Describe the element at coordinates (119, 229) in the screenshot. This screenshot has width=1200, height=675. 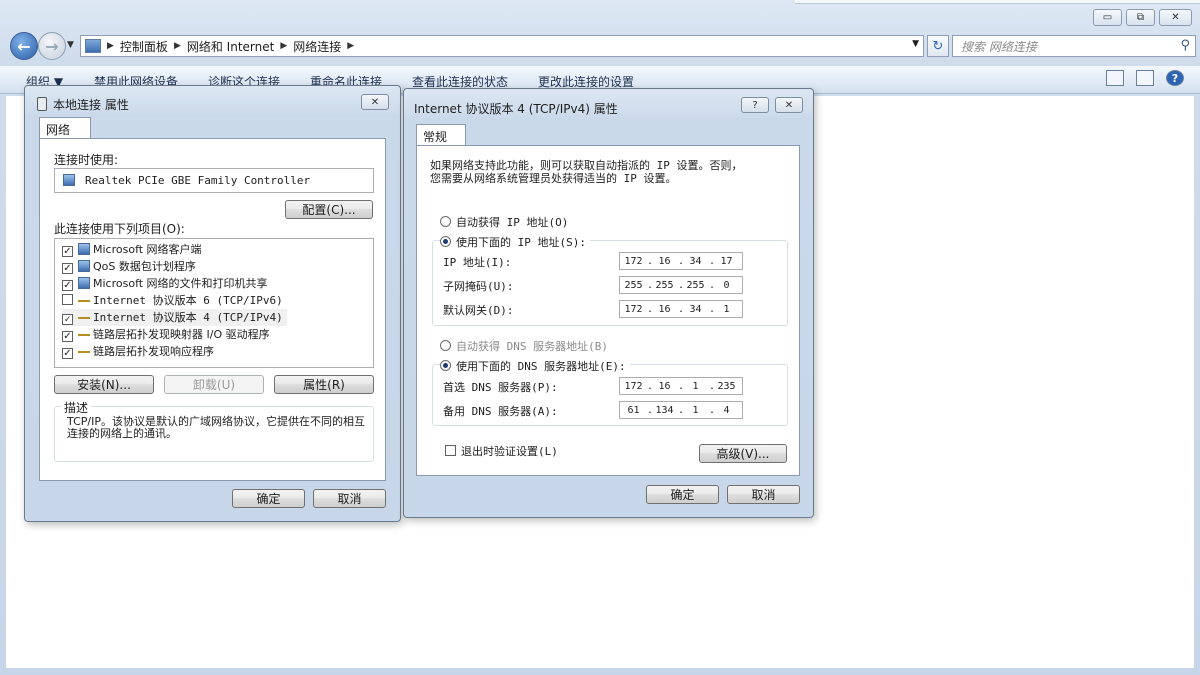
I see `items-label: 此连接使用下列项目(O):` at that location.